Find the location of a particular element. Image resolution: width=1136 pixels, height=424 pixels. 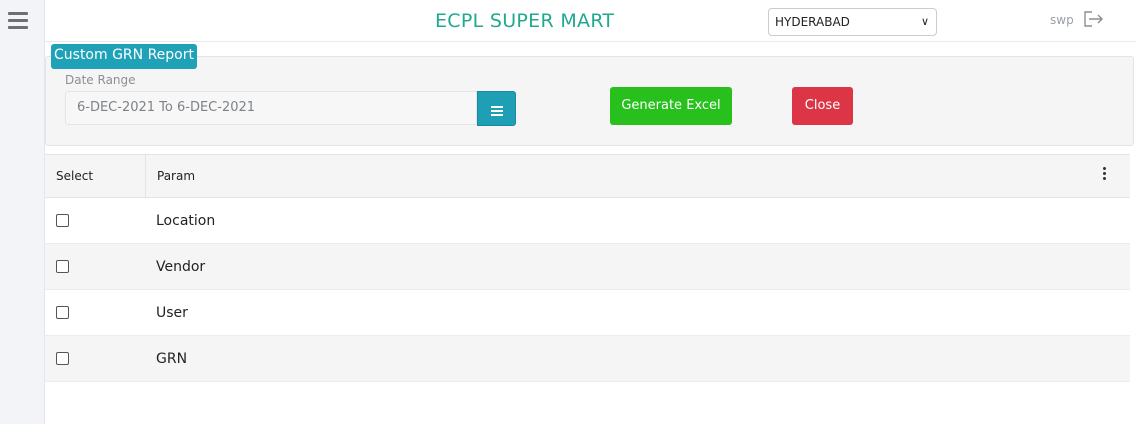

location-selected-value: HYDERABAD is located at coordinates (812, 22).